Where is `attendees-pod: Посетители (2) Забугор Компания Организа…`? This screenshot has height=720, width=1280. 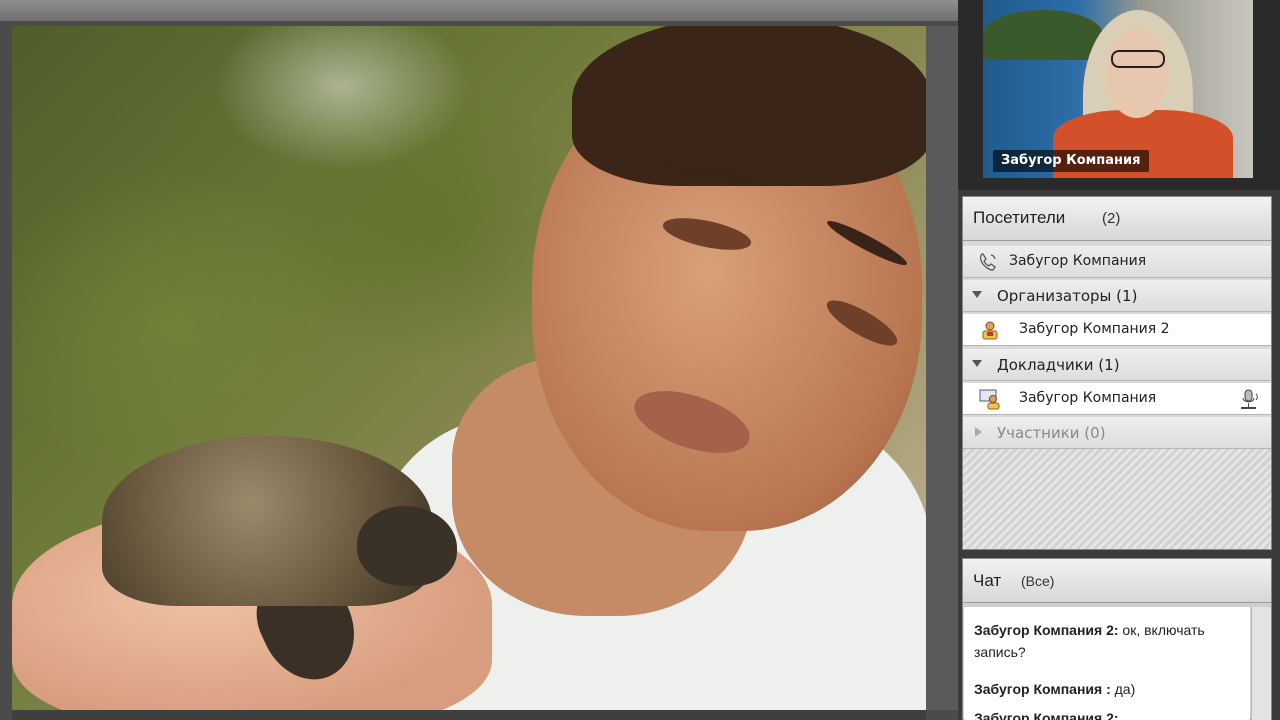 attendees-pod: Посетители (2) Забугор Компания Организа… is located at coordinates (1117, 373).